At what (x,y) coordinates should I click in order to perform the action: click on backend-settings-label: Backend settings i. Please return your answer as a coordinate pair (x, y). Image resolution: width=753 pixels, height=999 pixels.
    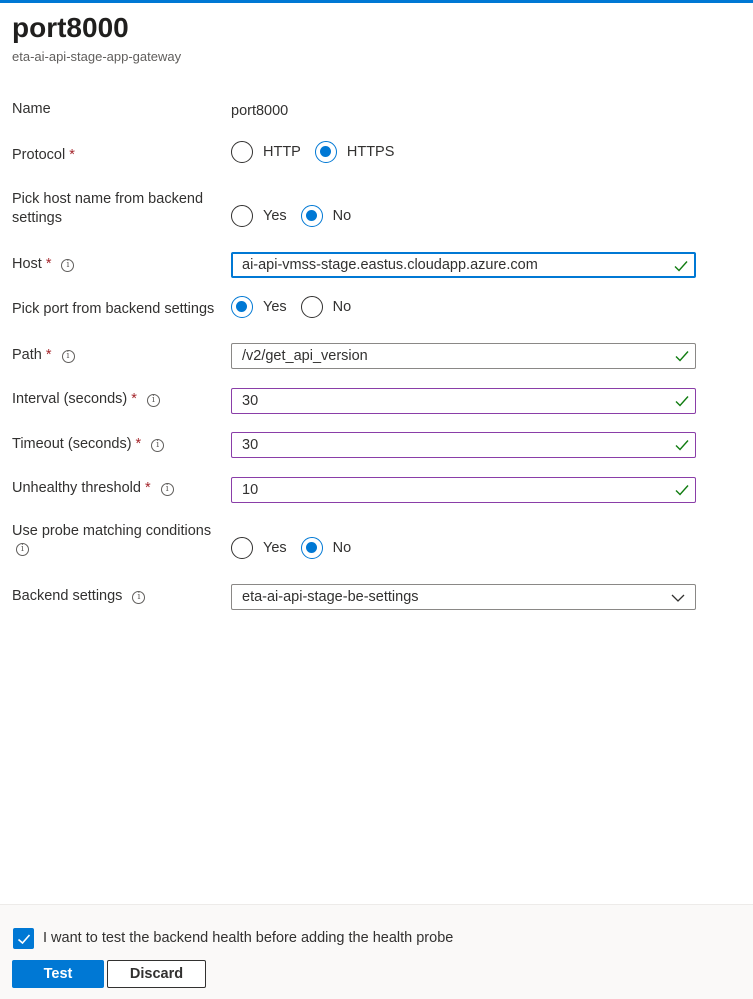
    Looking at the image, I should click on (79, 596).